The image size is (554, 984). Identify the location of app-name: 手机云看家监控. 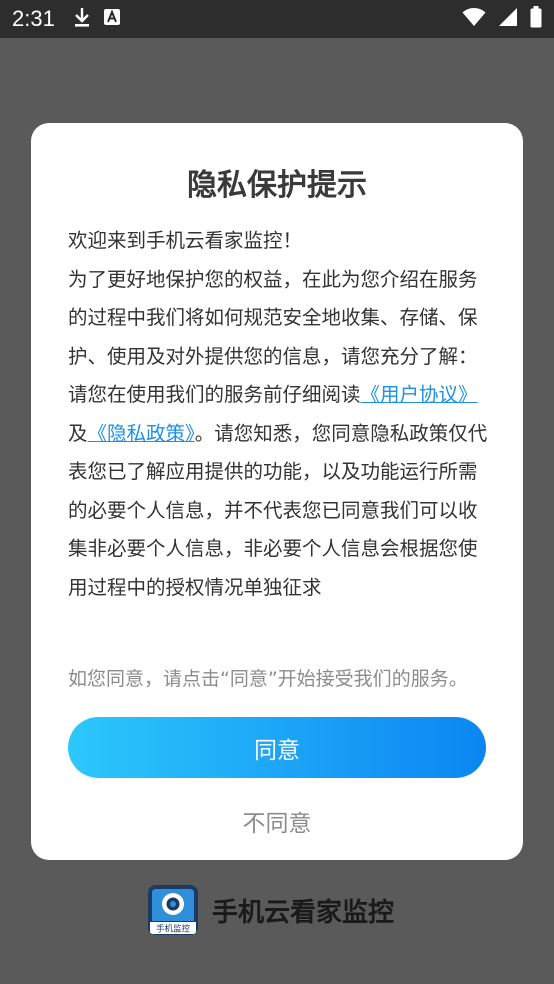
(303, 912).